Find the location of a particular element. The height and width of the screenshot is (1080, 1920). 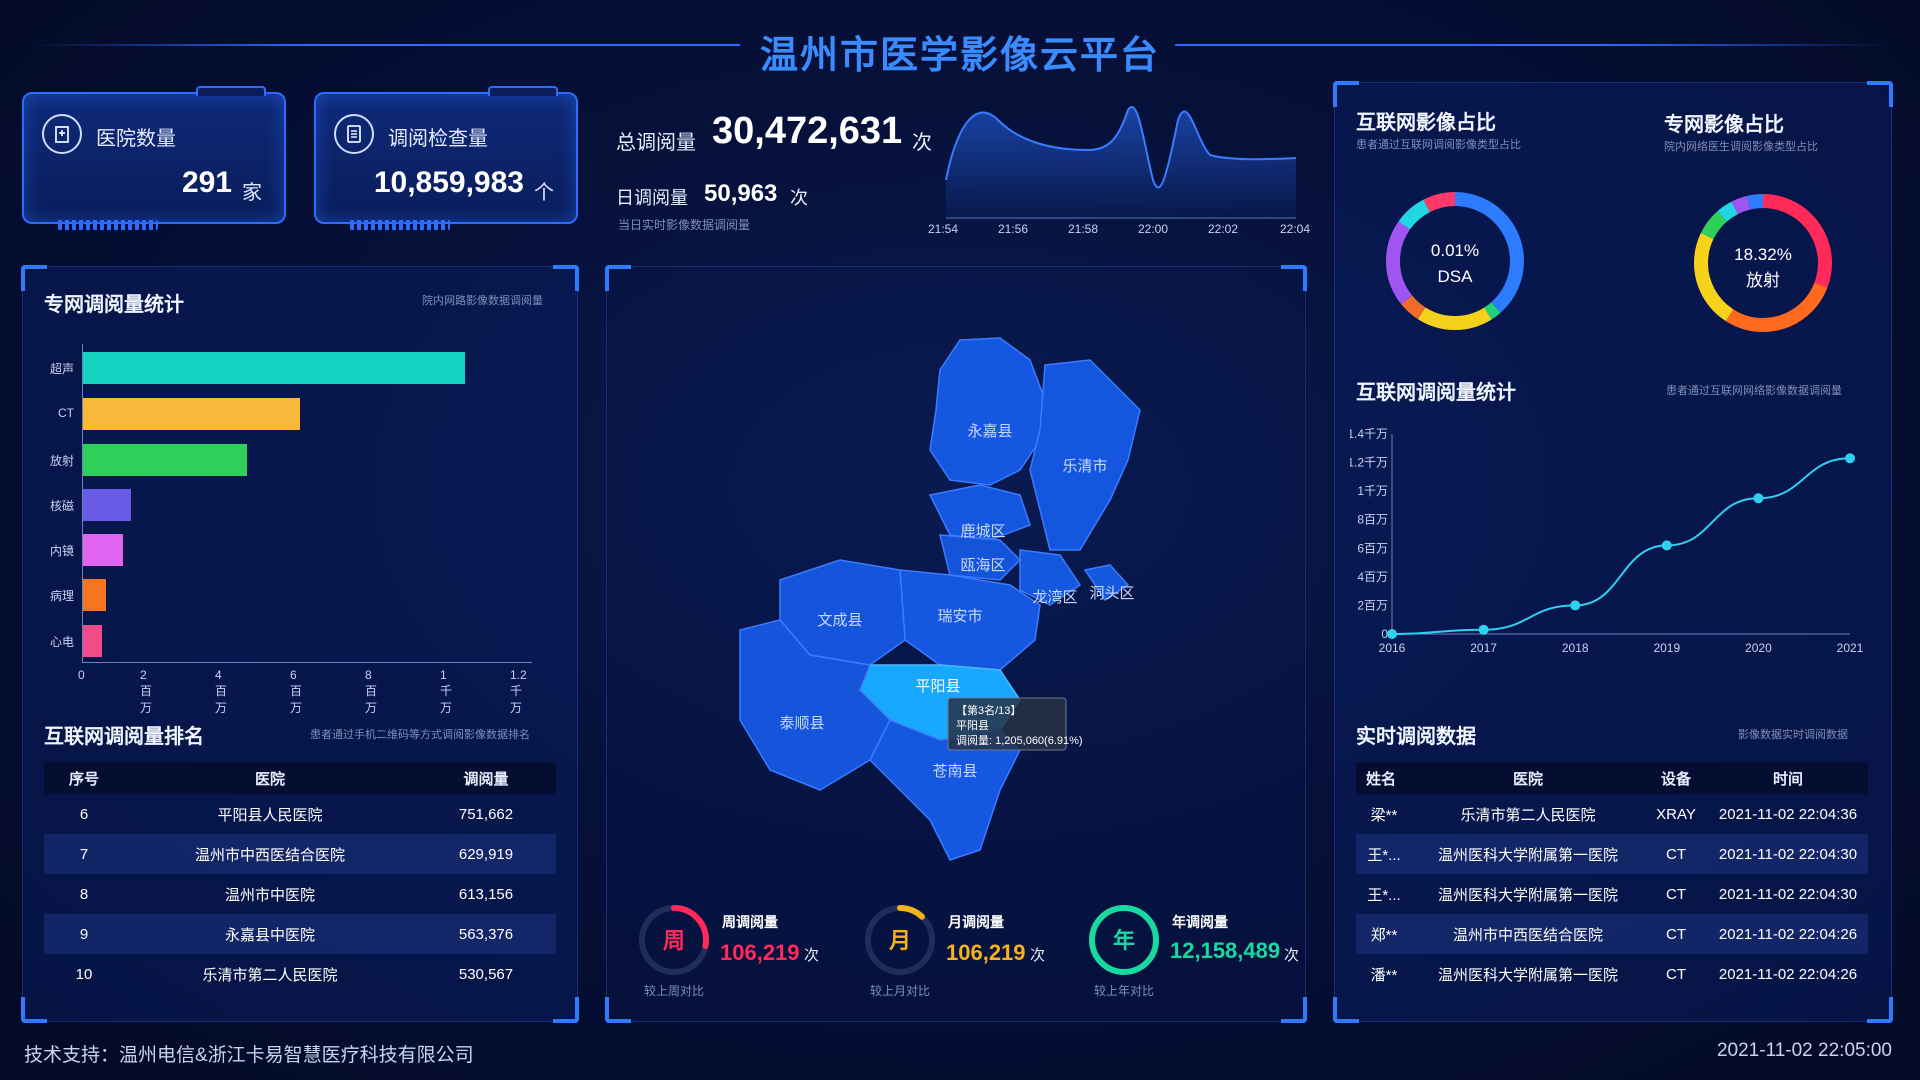

bar-label-ultrasound: 超声 is located at coordinates (61, 369).